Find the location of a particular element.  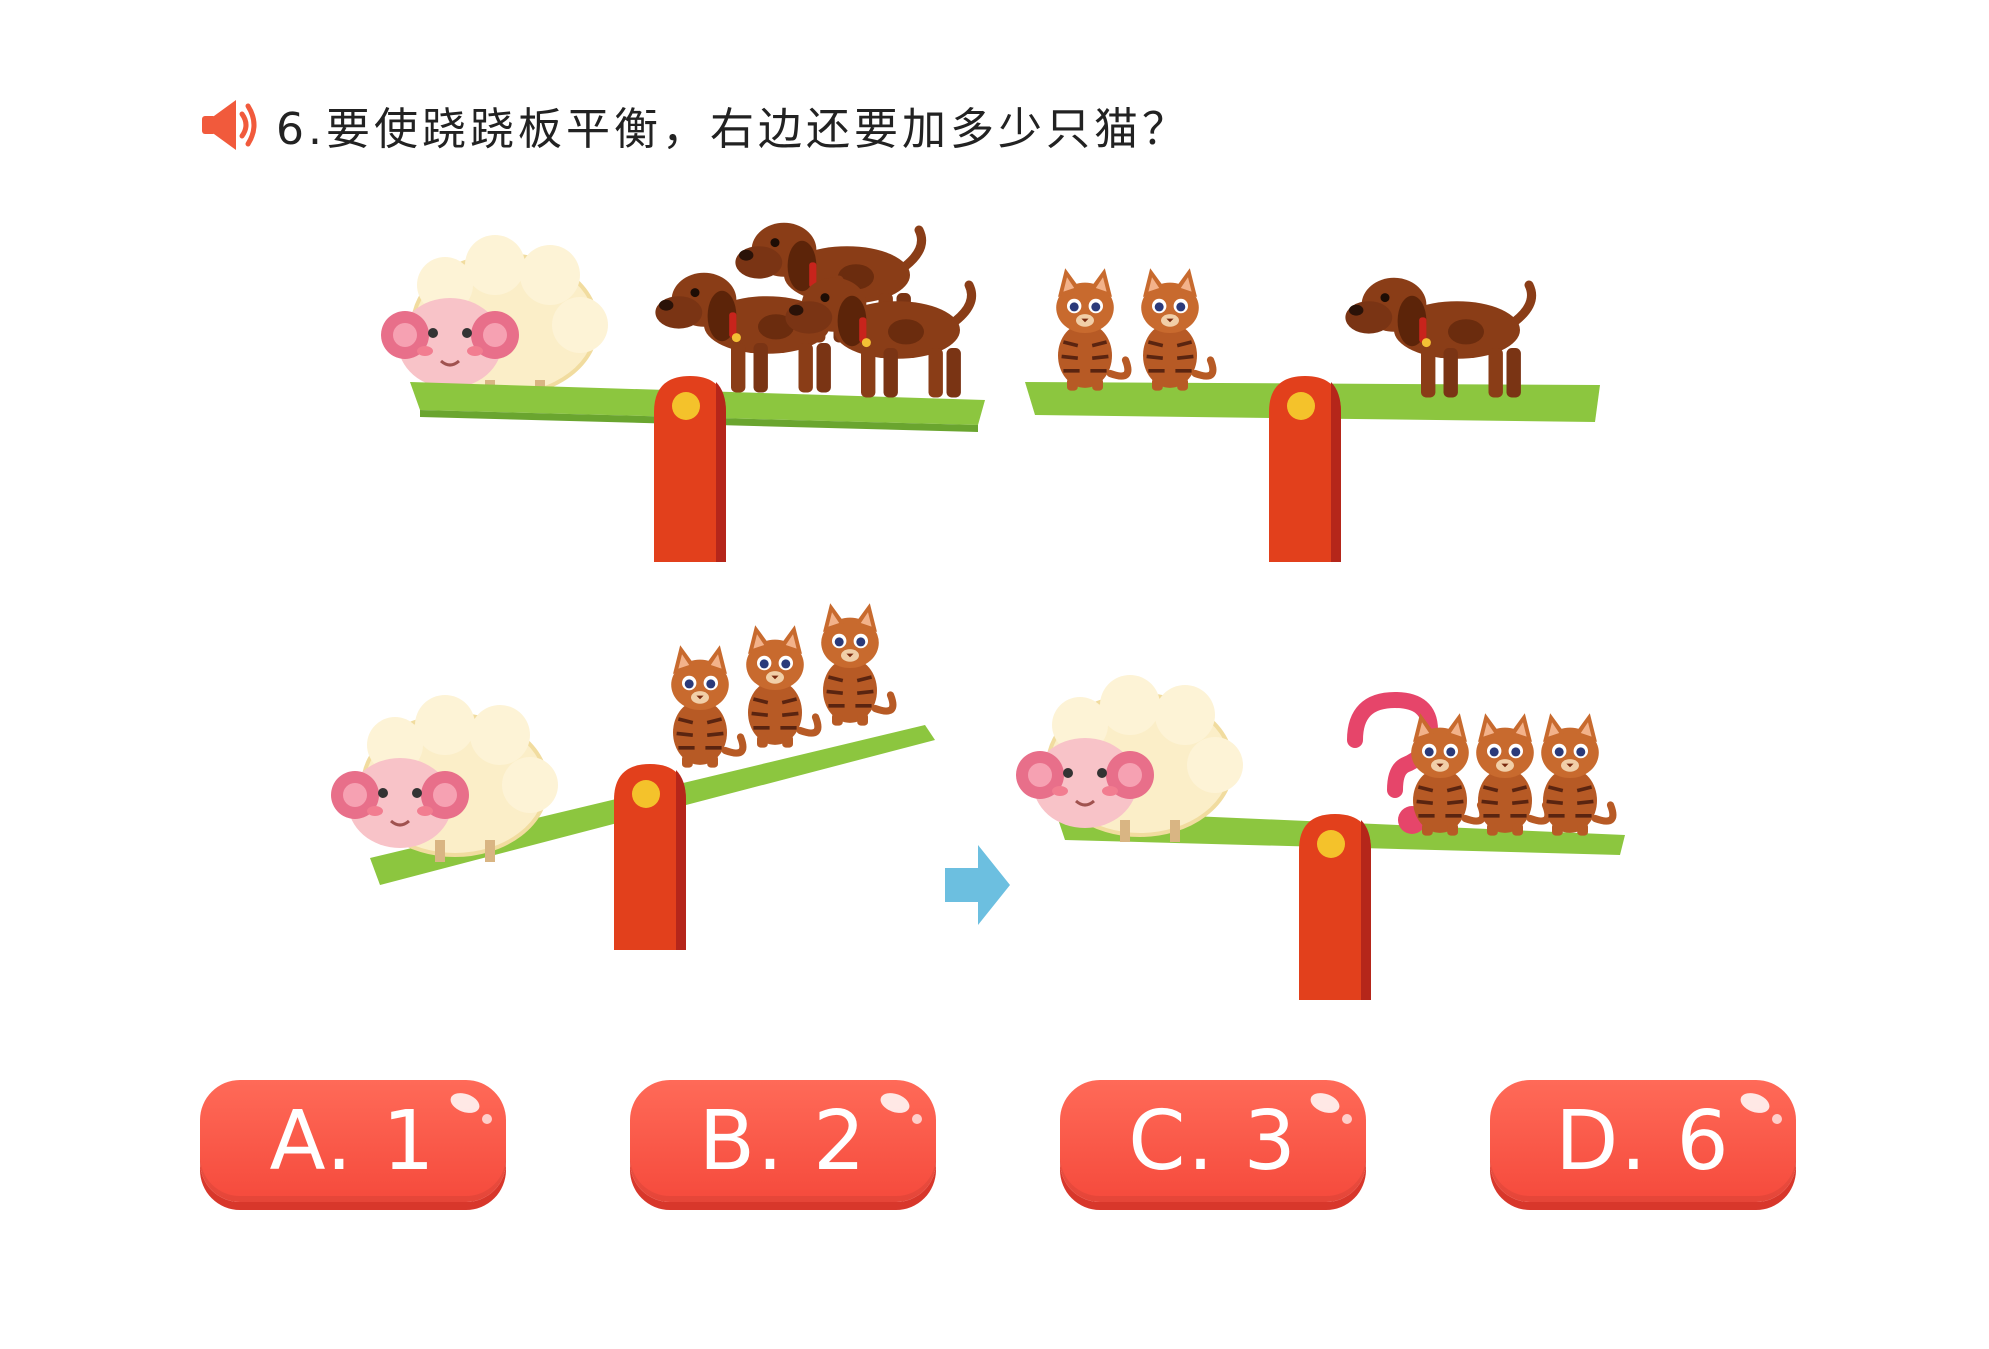

option-d-label: D. 6 is located at coordinates (1643, 1141).